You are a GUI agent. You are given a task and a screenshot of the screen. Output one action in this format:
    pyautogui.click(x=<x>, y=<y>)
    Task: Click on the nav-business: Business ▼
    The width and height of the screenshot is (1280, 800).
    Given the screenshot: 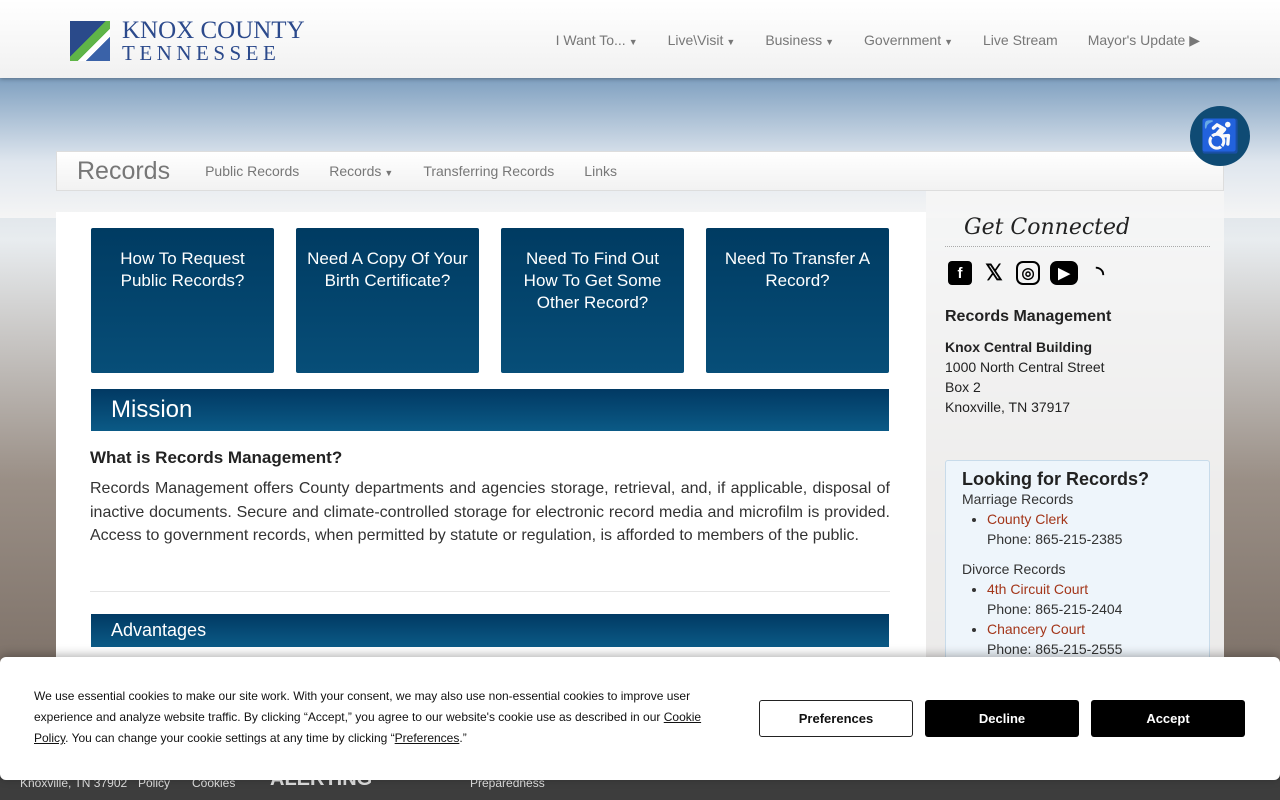 What is the action you would take?
    pyautogui.click(x=799, y=40)
    